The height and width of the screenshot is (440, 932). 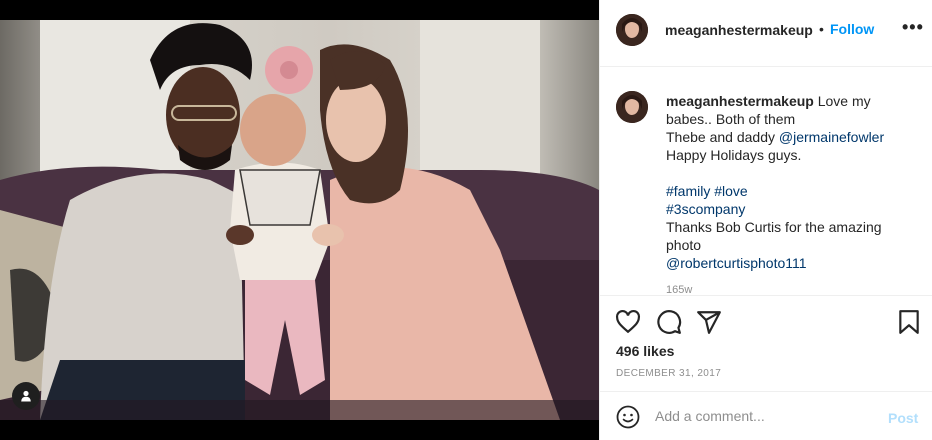 What do you see at coordinates (669, 322) in the screenshot?
I see `comment-icon` at bounding box center [669, 322].